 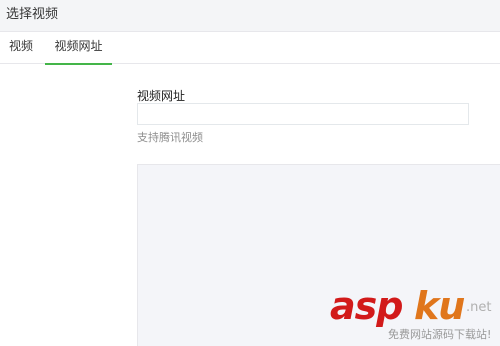 What do you see at coordinates (78, 48) in the screenshot?
I see `tab-video-url: 视频网址` at bounding box center [78, 48].